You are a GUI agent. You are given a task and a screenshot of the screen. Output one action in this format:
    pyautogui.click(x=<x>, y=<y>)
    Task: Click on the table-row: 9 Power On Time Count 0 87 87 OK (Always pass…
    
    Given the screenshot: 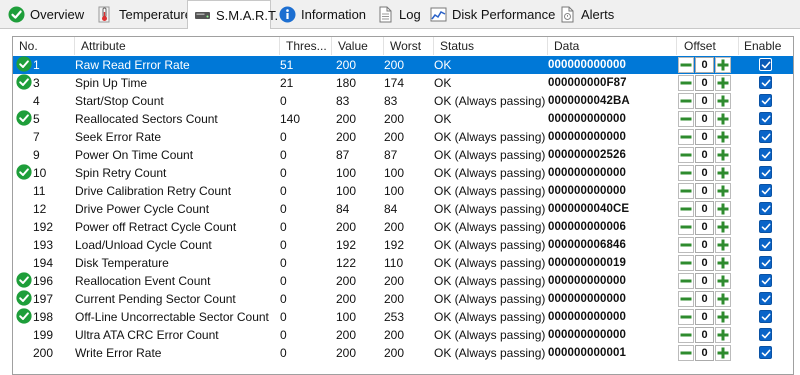 What is the action you would take?
    pyautogui.click(x=403, y=155)
    